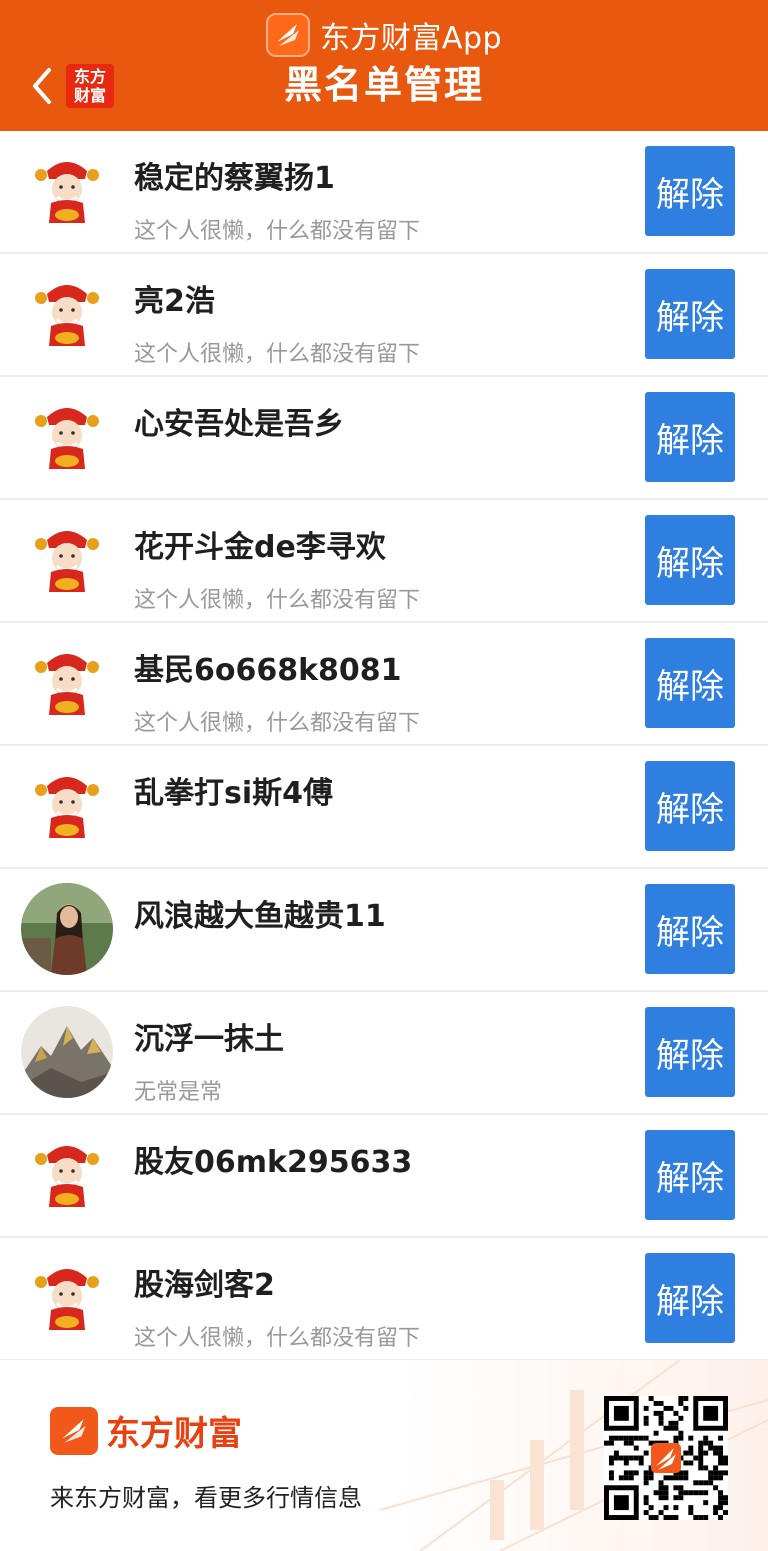  I want to click on list-item: 基民6o668k8081 这个人很懒，什么都没有留下 解除, so click(384, 684).